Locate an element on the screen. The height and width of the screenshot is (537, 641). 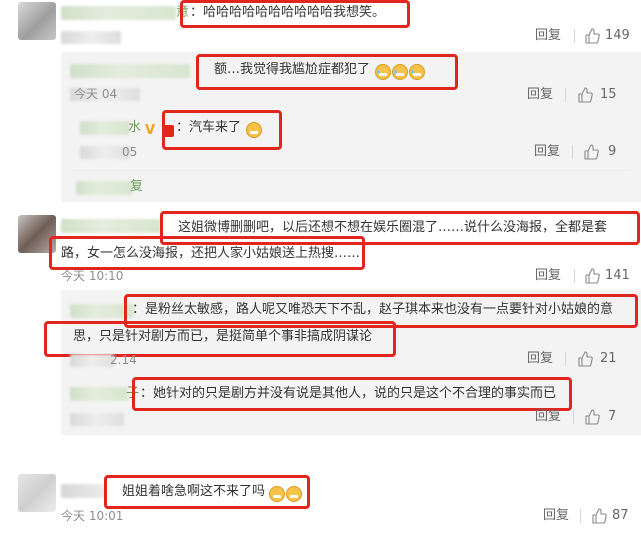
like-count: 7 is located at coordinates (612, 416).